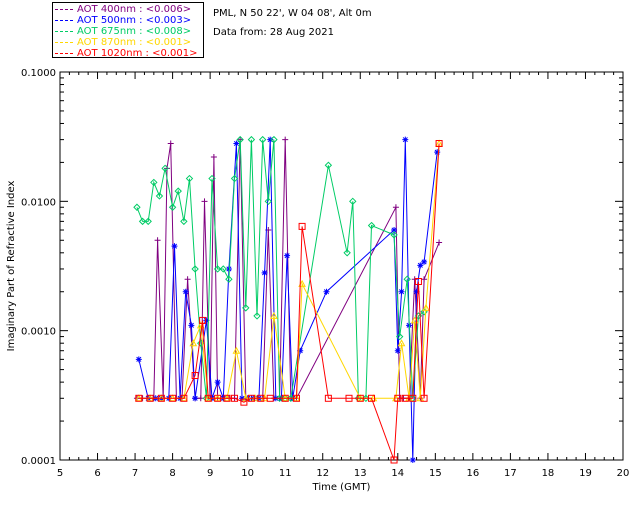 Image resolution: width=640 pixels, height=512 pixels. I want to click on x-axis-label: Time (GMT), so click(341, 487).